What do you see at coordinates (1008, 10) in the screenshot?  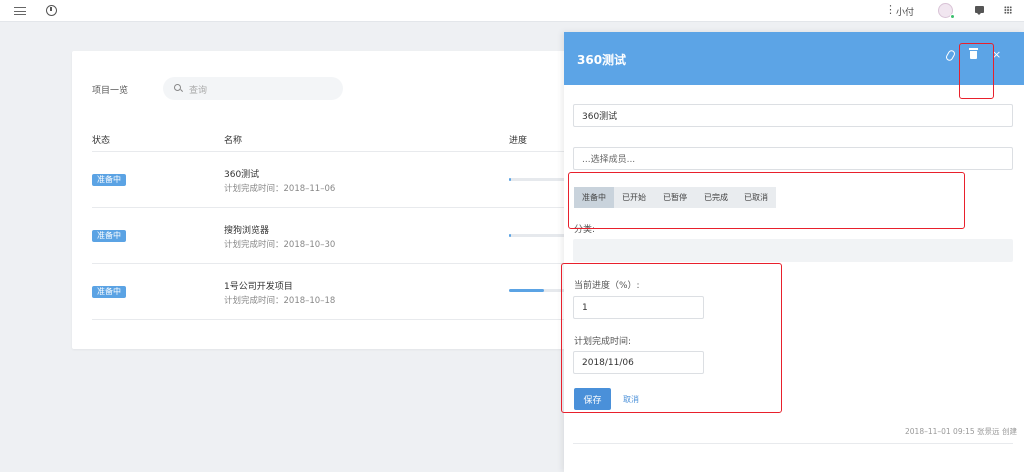 I see `apps-grid-icon` at bounding box center [1008, 10].